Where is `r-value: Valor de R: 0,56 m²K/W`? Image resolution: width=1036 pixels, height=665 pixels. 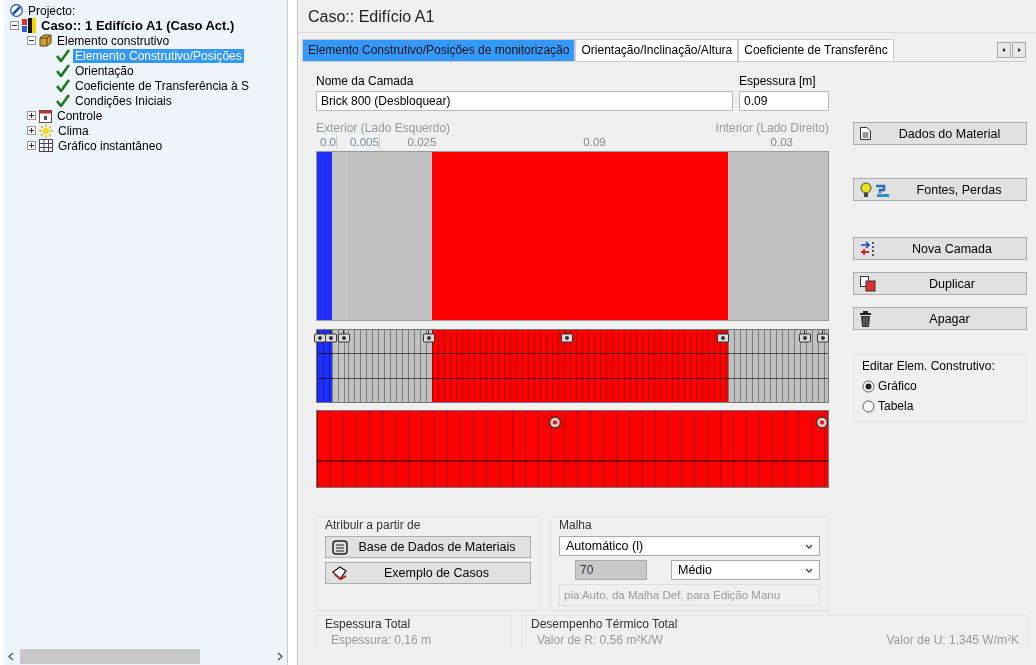 r-value: Valor de R: 0,56 m²K/W is located at coordinates (599, 640).